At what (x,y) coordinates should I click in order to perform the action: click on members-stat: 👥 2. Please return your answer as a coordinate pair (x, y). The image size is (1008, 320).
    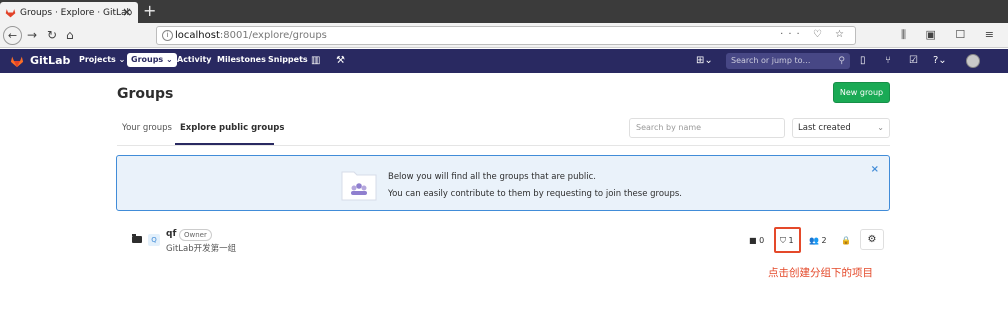
    Looking at the image, I should click on (818, 241).